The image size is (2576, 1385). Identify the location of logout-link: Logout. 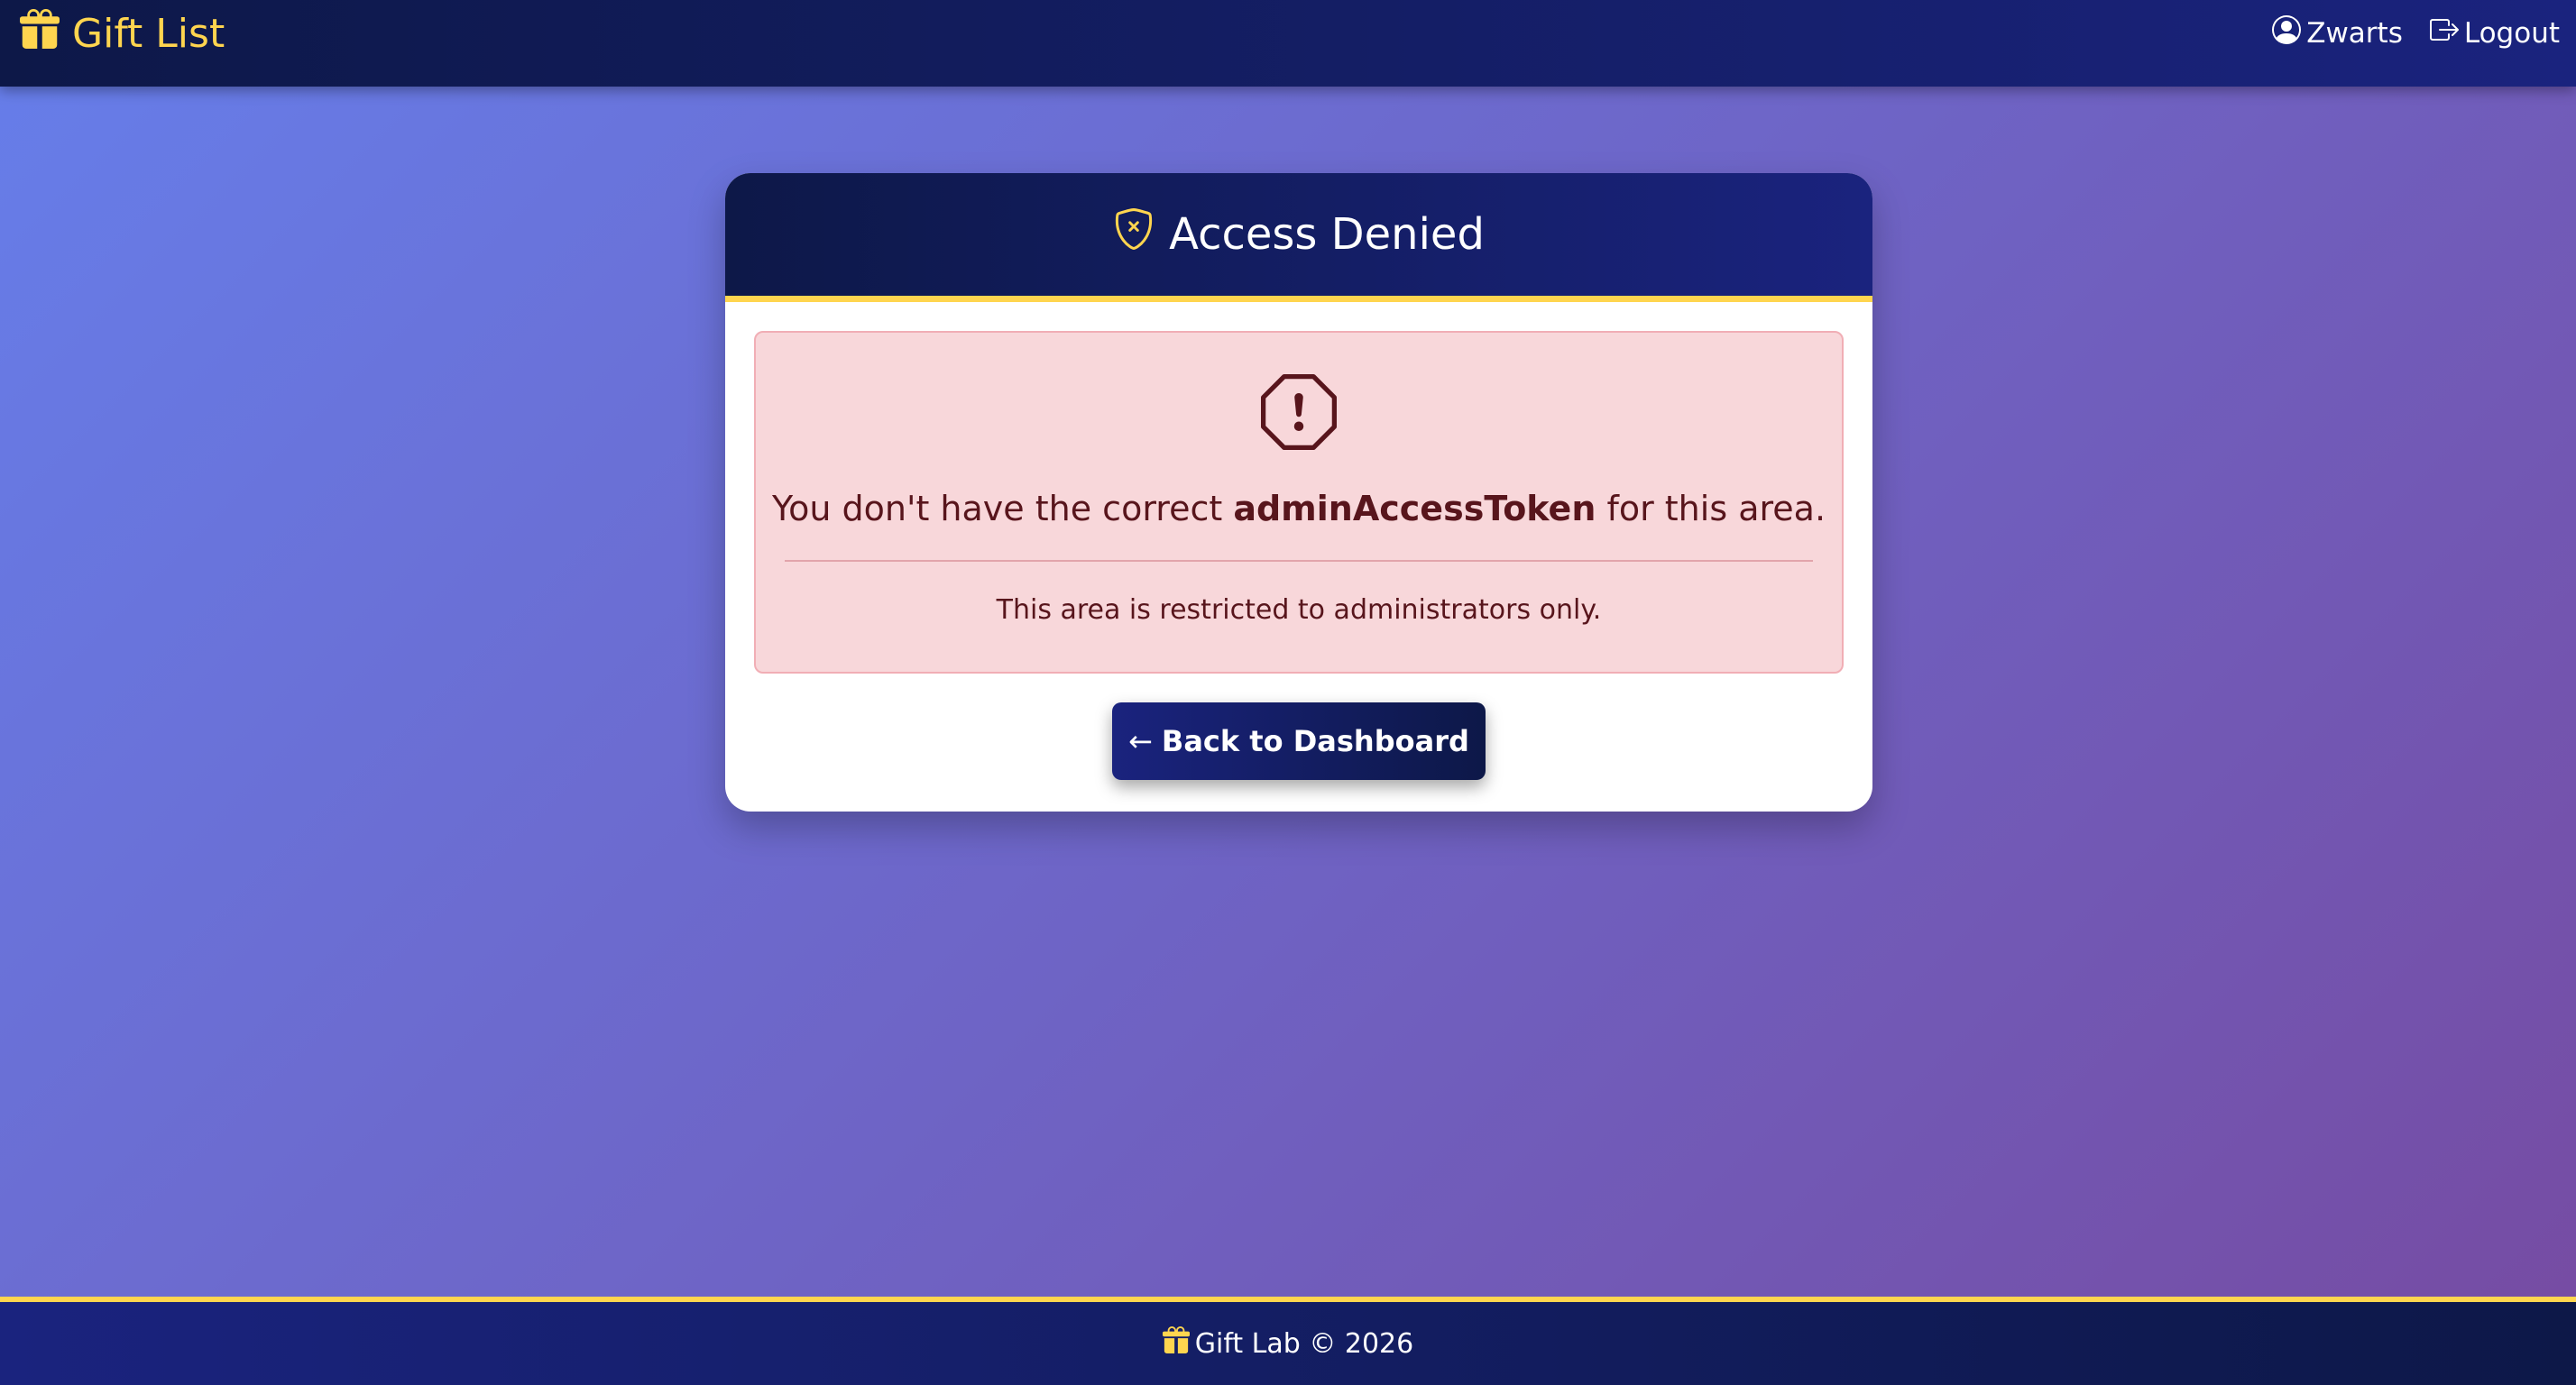
(2494, 33).